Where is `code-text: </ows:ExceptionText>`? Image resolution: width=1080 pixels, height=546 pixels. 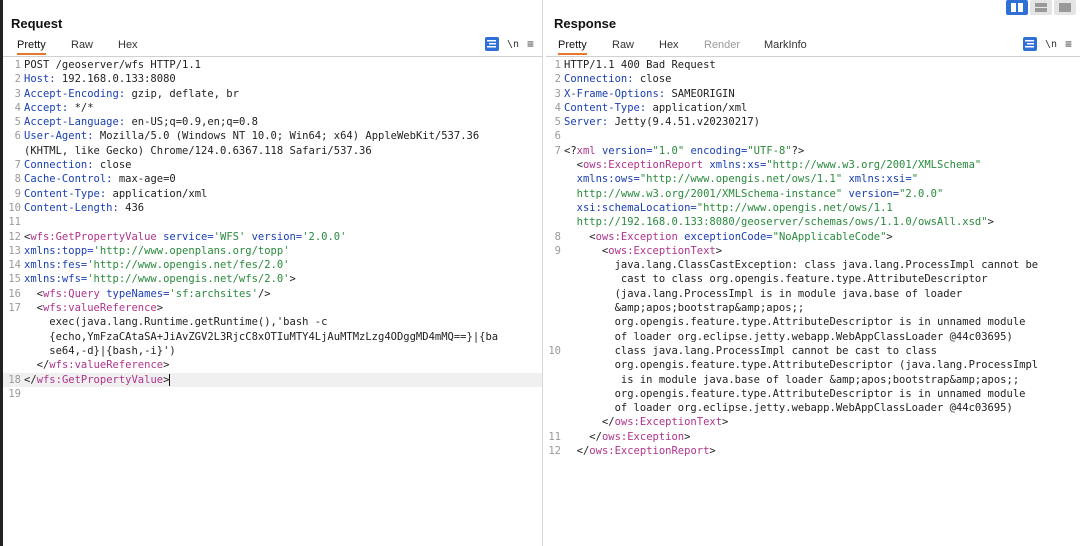
code-text: </ows:ExceptionText> is located at coordinates (646, 422).